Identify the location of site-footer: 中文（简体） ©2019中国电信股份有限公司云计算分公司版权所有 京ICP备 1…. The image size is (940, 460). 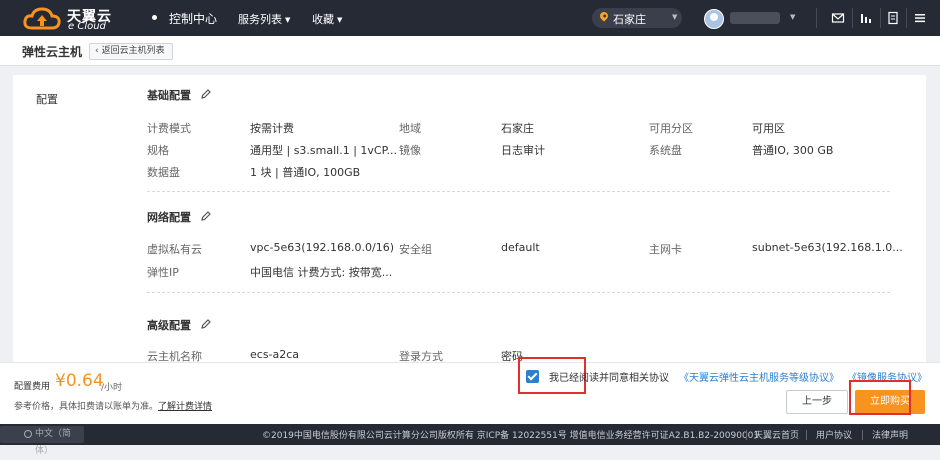
(470, 440).